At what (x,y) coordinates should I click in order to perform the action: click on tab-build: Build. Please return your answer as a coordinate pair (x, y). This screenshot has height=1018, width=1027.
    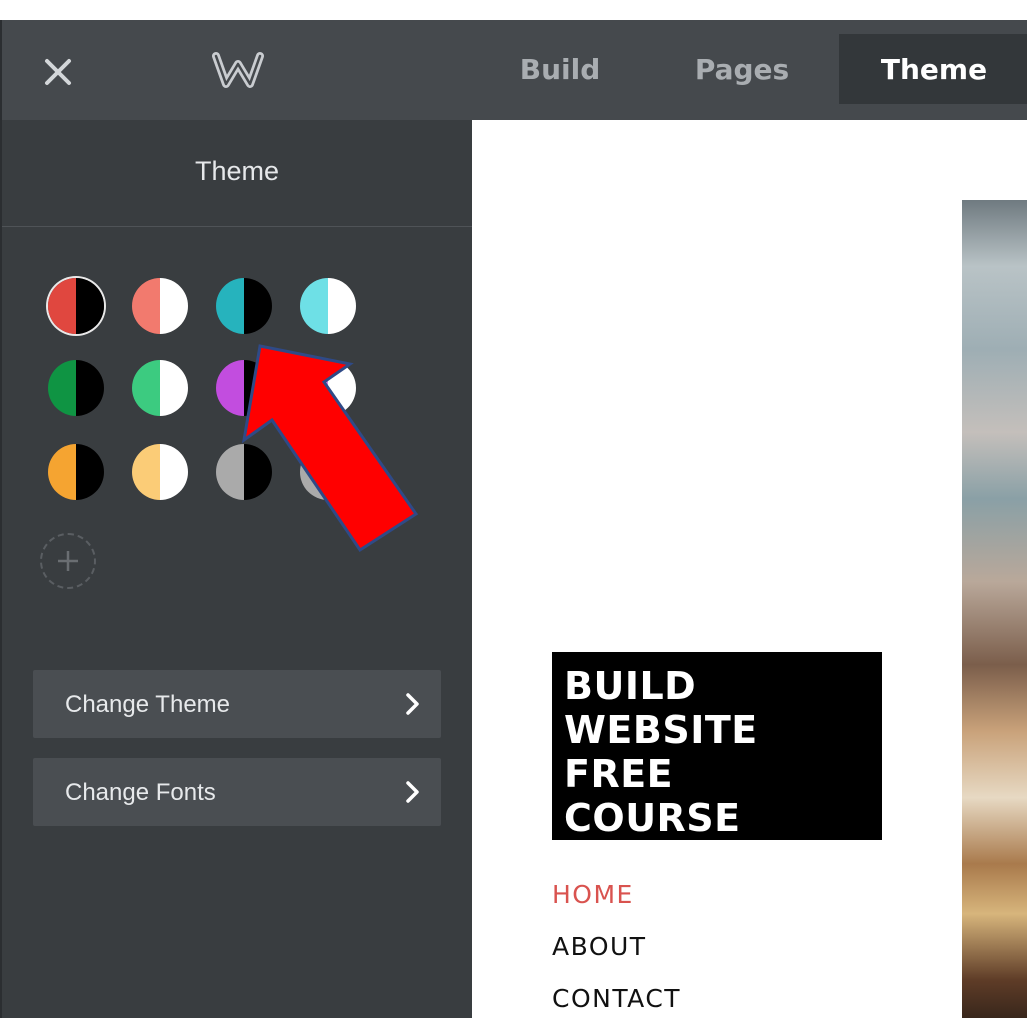
    Looking at the image, I should click on (560, 69).